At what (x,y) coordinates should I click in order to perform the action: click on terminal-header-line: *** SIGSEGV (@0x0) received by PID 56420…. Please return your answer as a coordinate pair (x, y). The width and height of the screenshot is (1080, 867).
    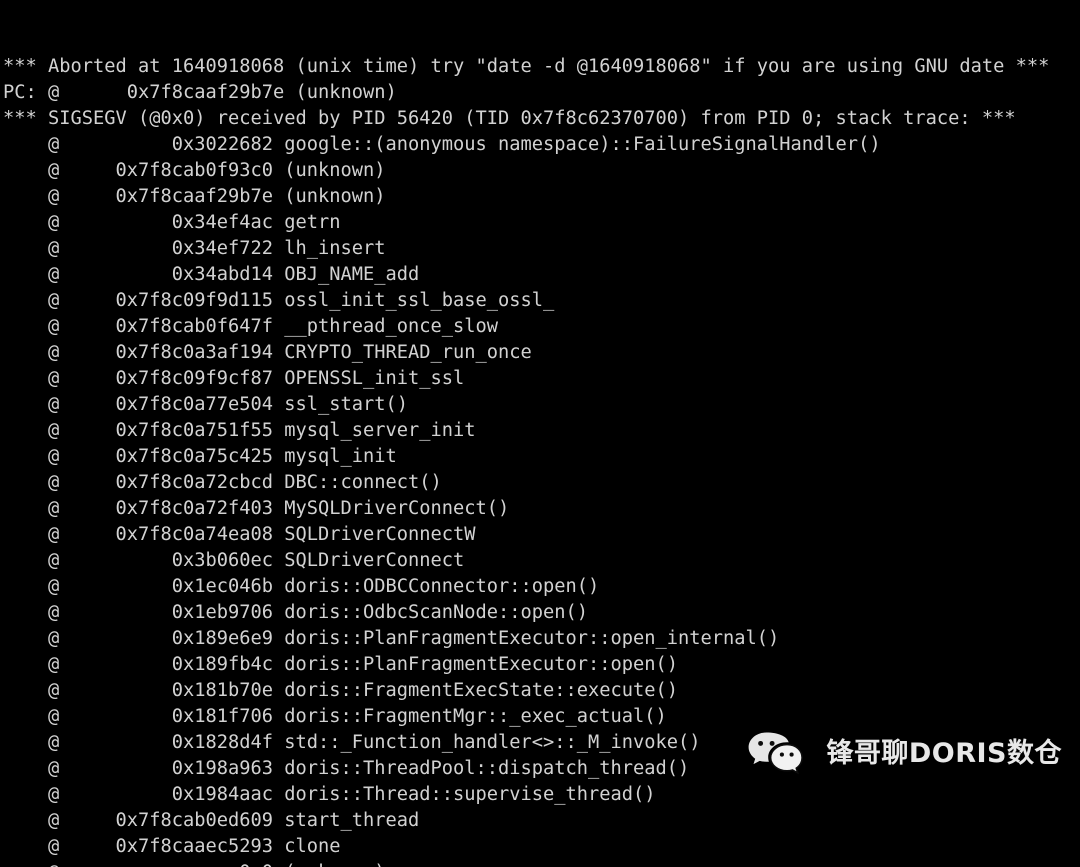
    Looking at the image, I should click on (509, 118).